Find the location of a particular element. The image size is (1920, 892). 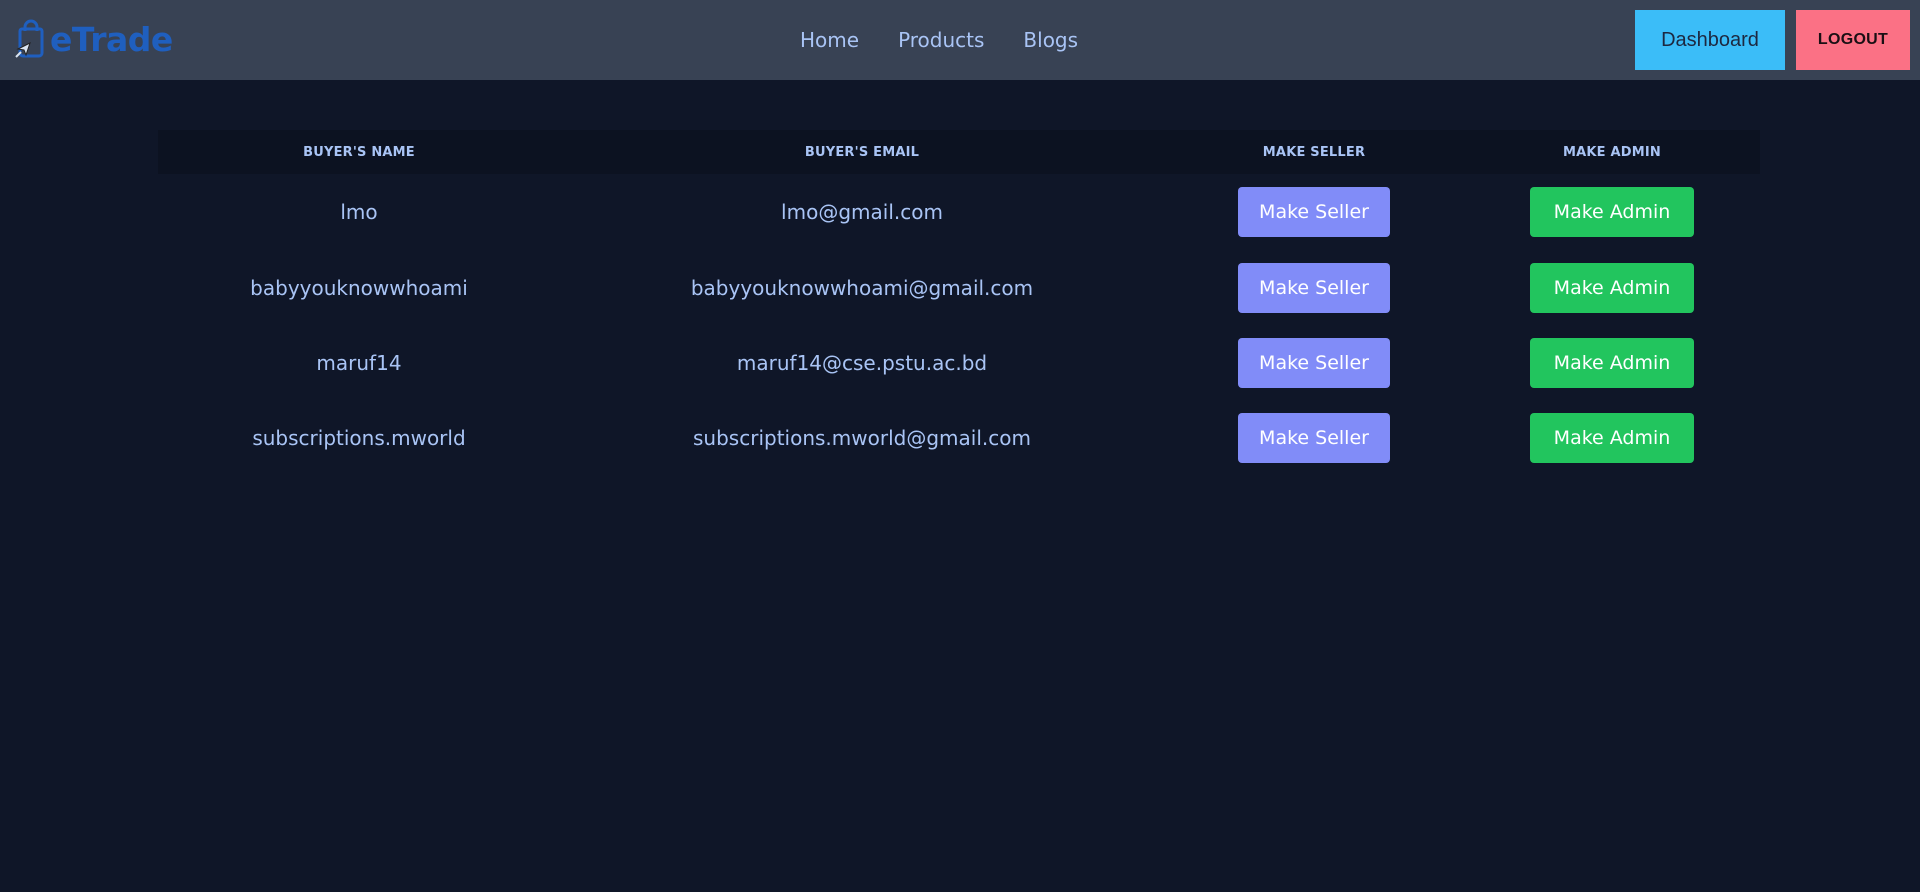

header-buyer-name: BUYER'S NAME is located at coordinates (359, 152).